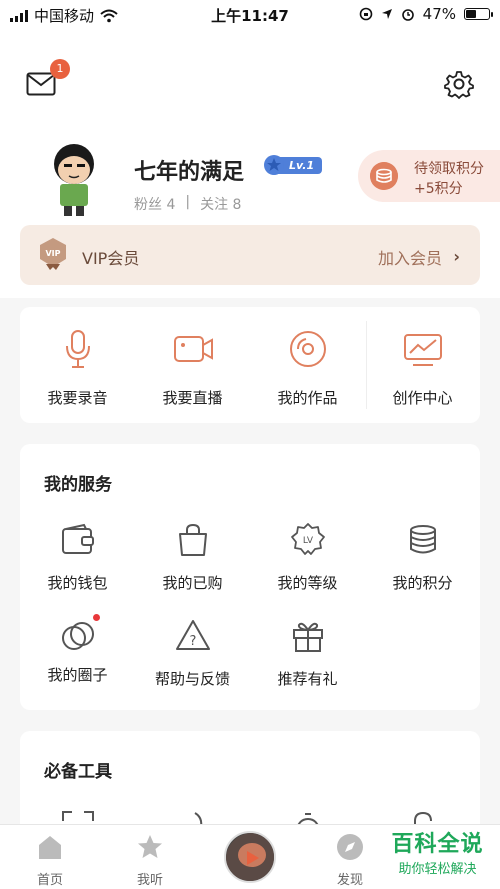  Describe the element at coordinates (250, 255) in the screenshot. I see `vip-banner: VIP VIP会员 加入会员 ›` at that location.